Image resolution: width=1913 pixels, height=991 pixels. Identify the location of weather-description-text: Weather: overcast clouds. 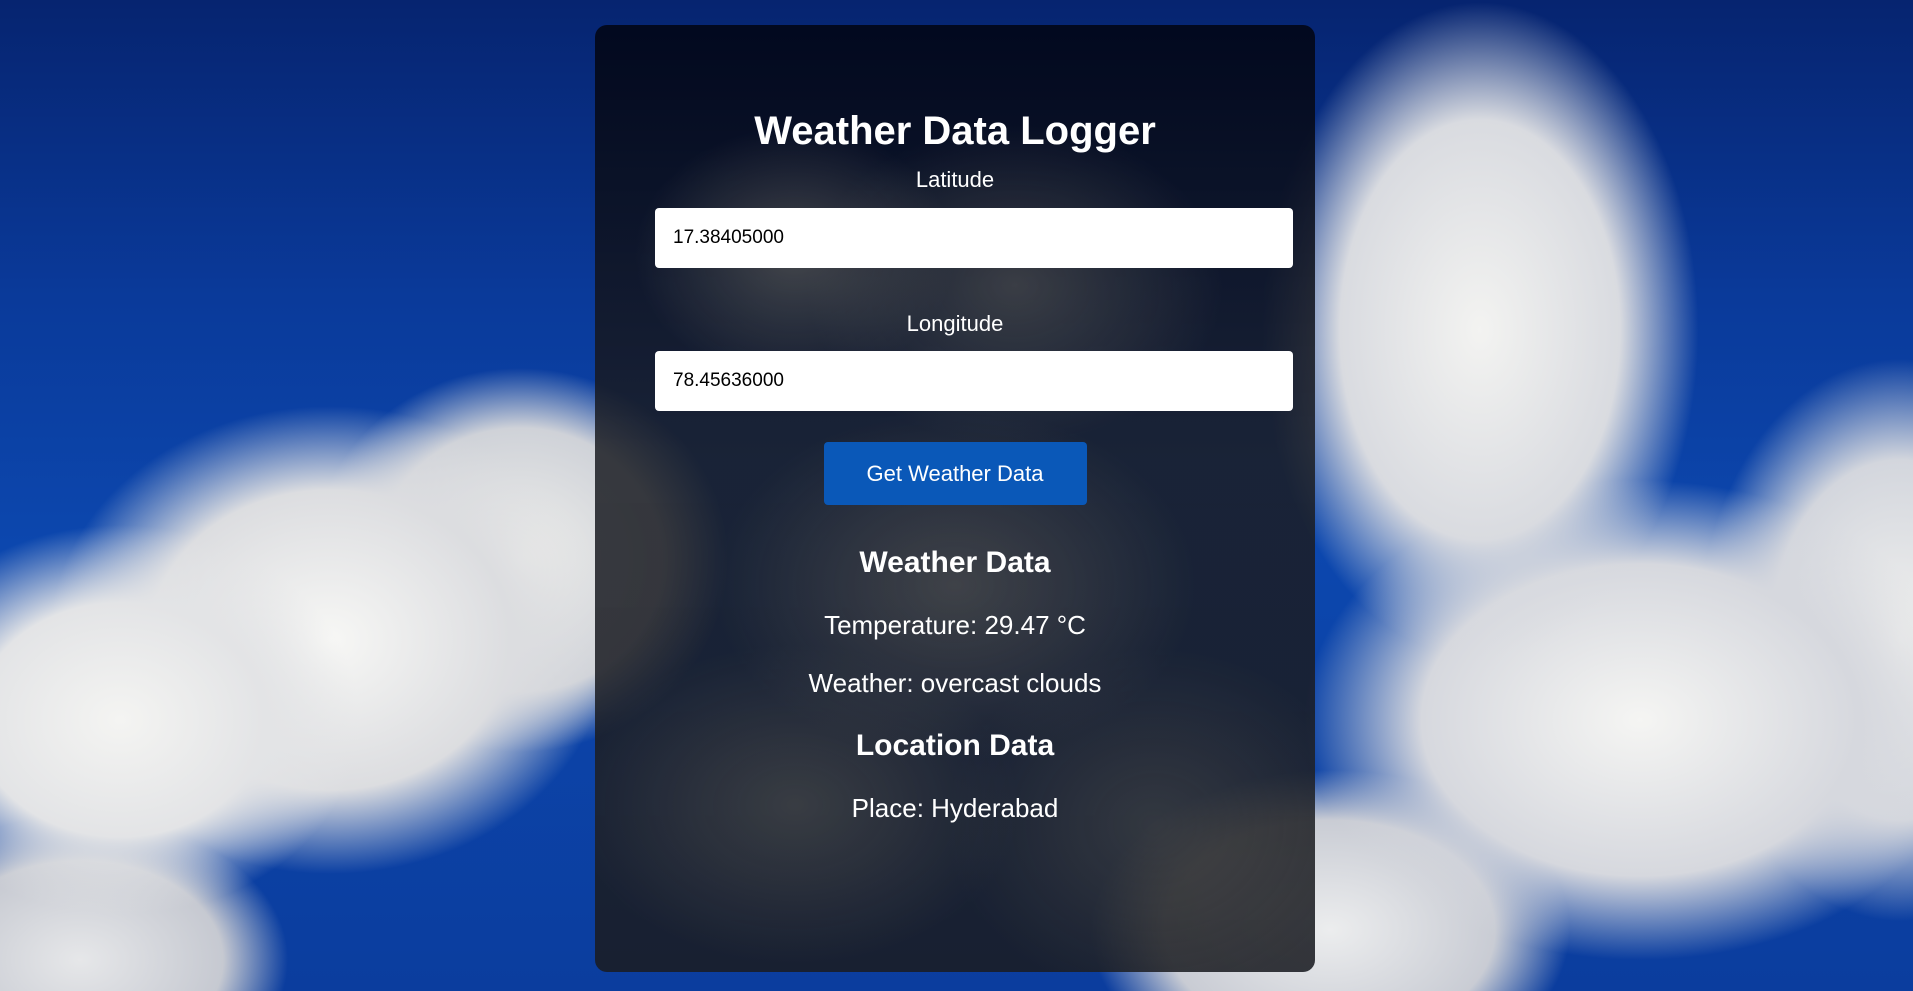
(955, 683).